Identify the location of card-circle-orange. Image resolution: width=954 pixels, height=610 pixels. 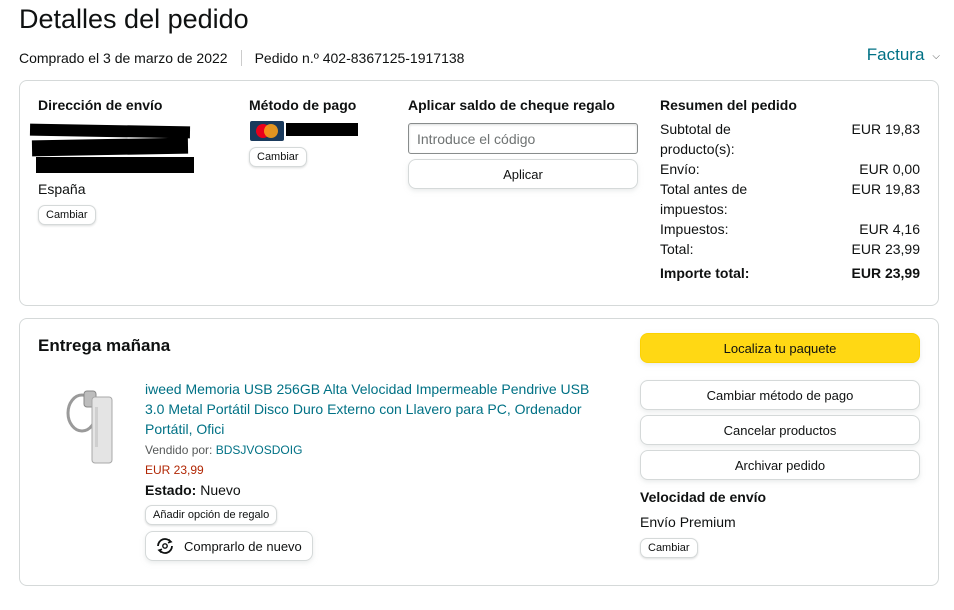
(271, 131).